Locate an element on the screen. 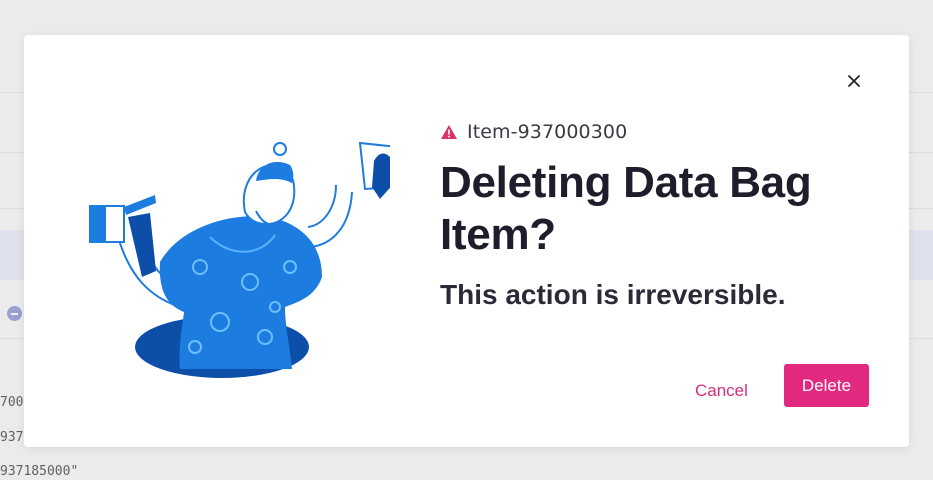 This screenshot has width=933, height=480. close-icon is located at coordinates (854, 81).